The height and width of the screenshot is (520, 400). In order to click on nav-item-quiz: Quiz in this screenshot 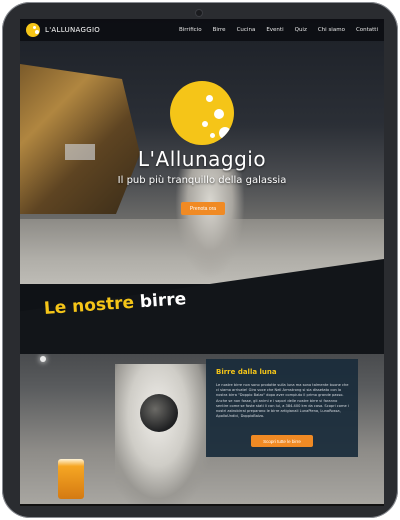, I will do `click(301, 30)`.